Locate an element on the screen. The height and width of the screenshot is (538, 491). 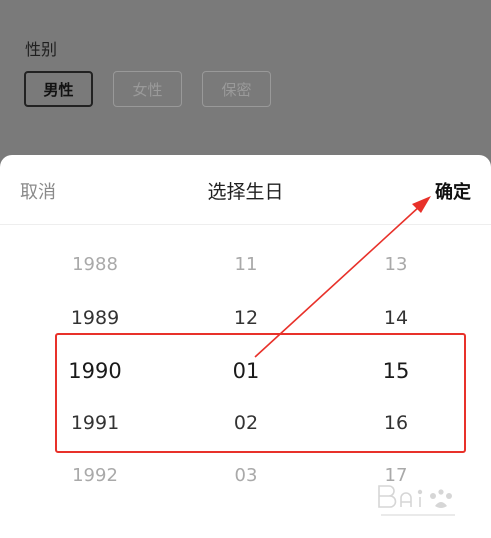
month-option-selected: 01 is located at coordinates (246, 371).